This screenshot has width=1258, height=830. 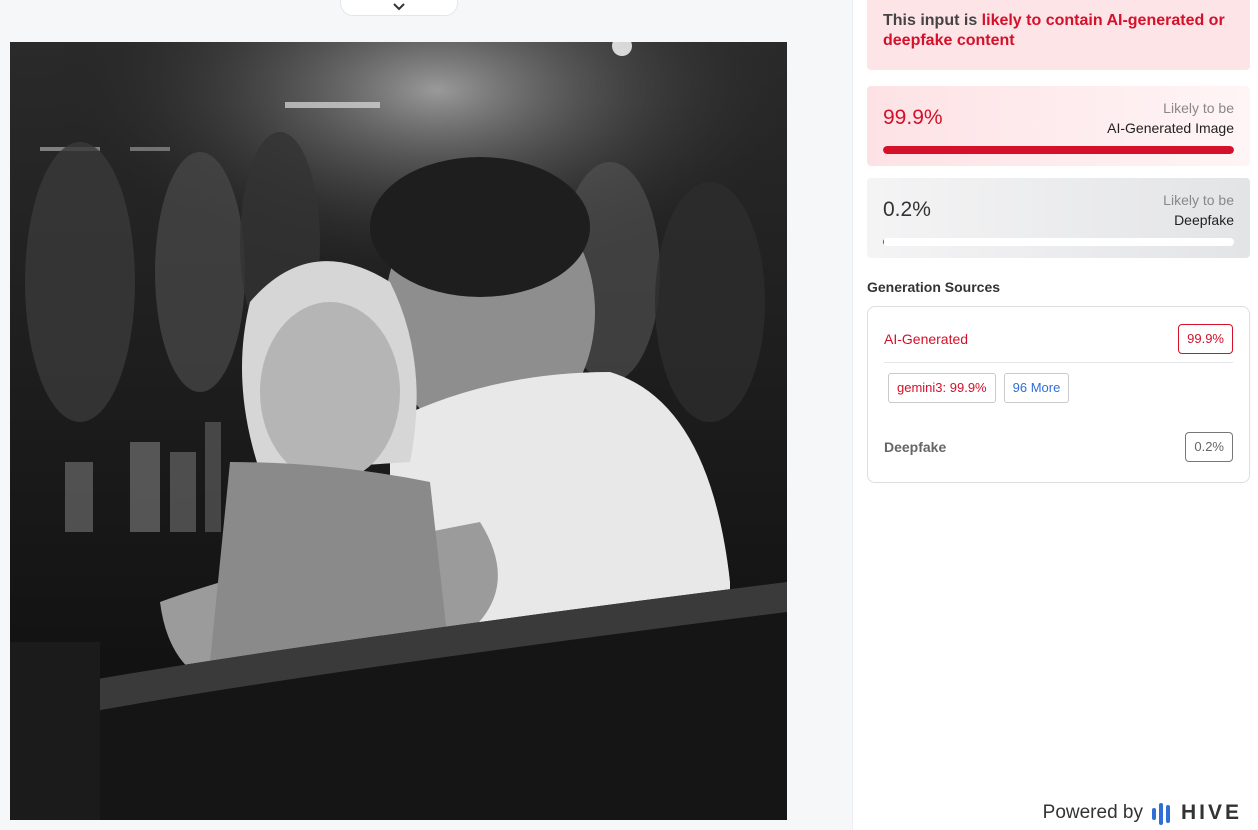 What do you see at coordinates (1036, 388) in the screenshot?
I see `more-models-button: 96 More` at bounding box center [1036, 388].